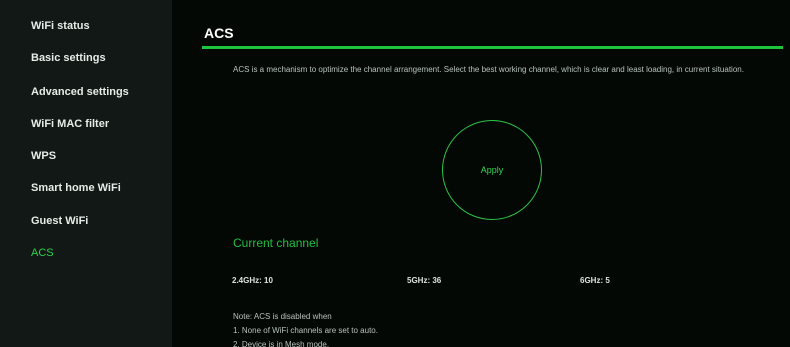 This screenshot has width=790, height=347. I want to click on sidebar-item-guest-wifi: Guest WiFi, so click(59, 221).